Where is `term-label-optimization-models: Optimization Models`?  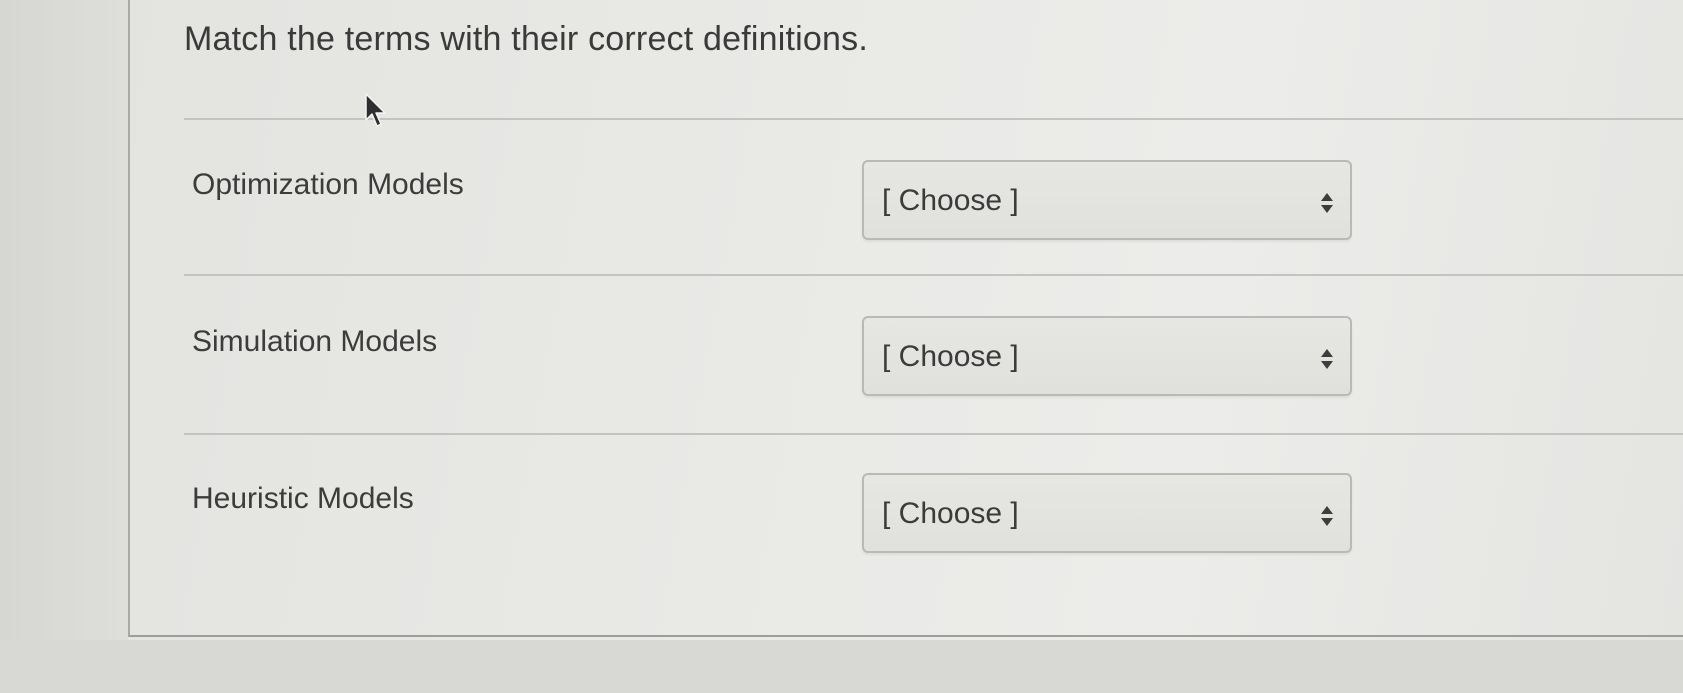 term-label-optimization-models: Optimization Models is located at coordinates (328, 184).